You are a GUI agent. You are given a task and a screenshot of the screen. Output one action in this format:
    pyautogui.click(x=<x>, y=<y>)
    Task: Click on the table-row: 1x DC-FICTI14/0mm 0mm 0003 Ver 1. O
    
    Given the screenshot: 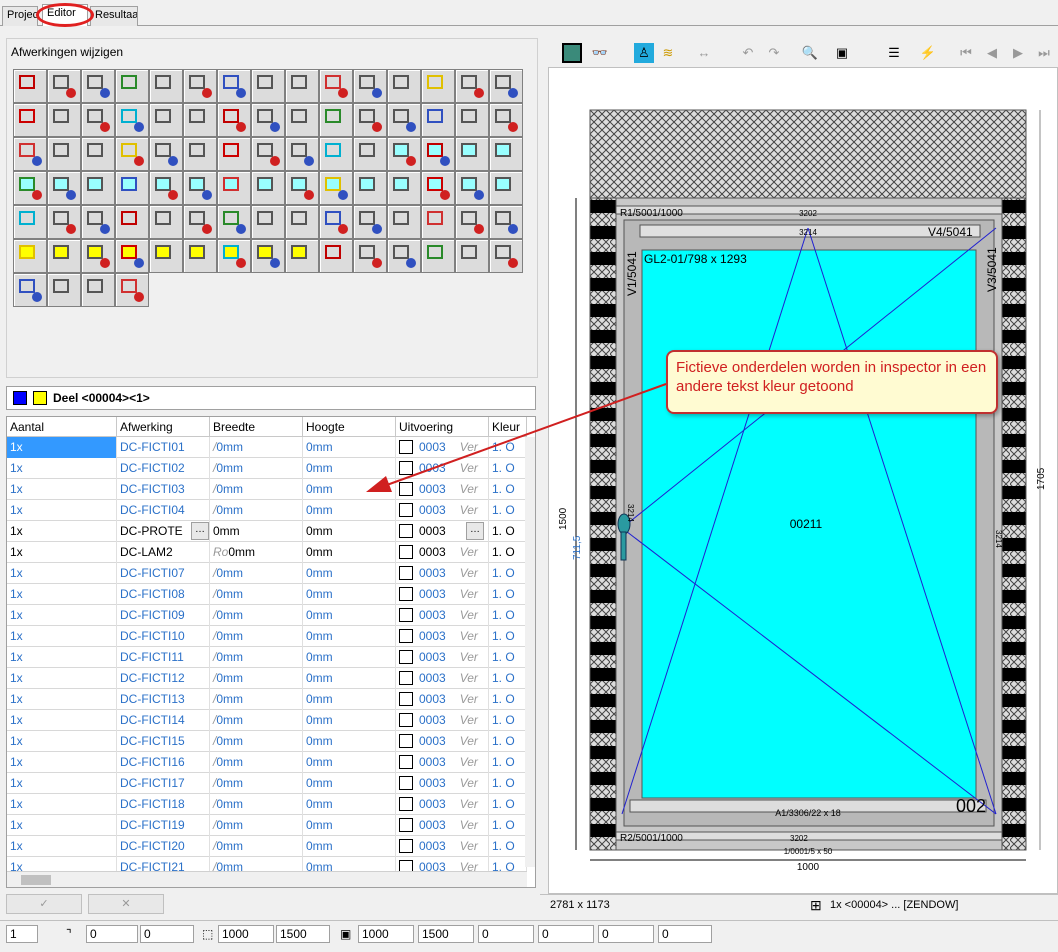 What is the action you would take?
    pyautogui.click(x=267, y=720)
    